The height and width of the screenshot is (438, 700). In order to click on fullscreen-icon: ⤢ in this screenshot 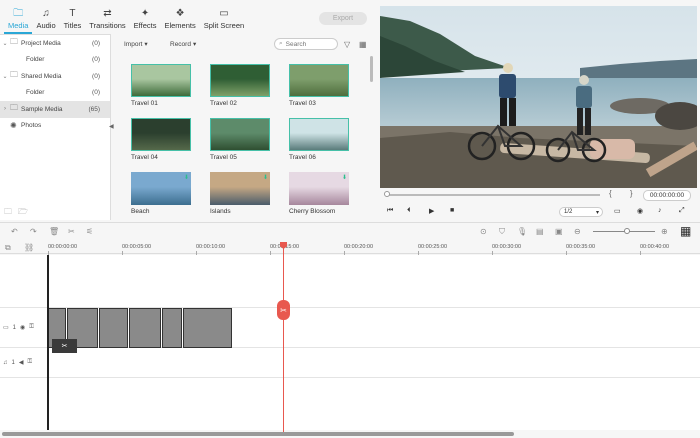, I will do `click(682, 211)`.